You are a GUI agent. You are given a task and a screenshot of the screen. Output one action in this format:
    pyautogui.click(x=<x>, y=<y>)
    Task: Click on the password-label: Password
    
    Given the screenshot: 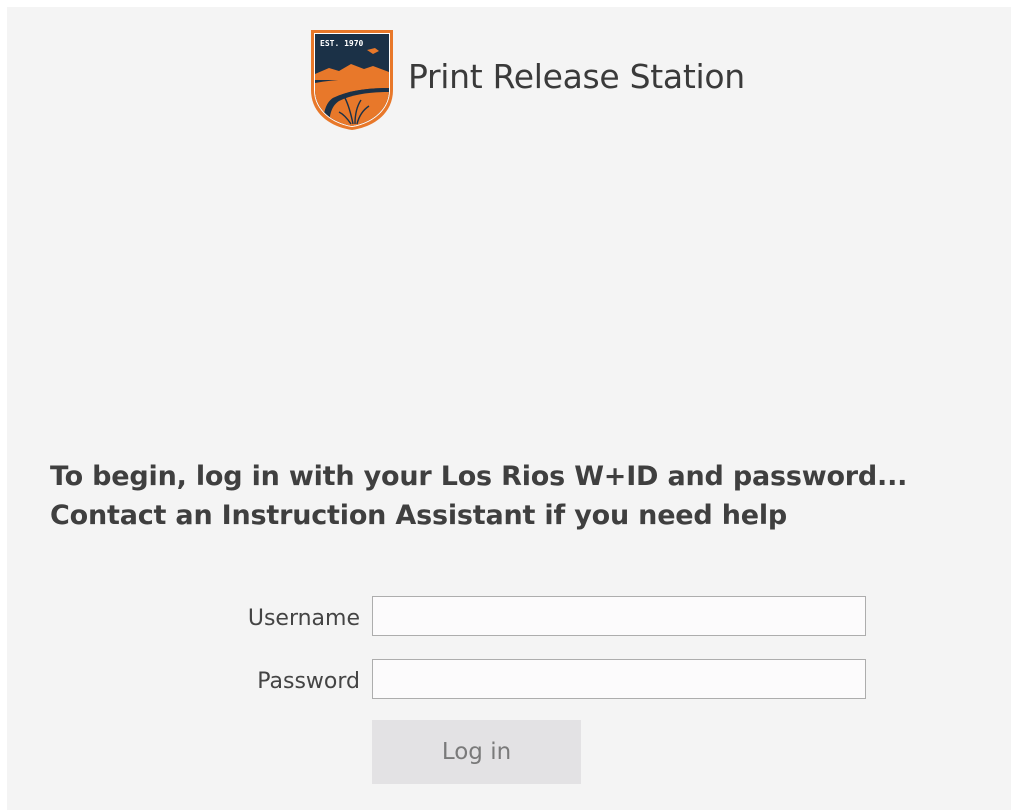 What is the action you would take?
    pyautogui.click(x=308, y=681)
    